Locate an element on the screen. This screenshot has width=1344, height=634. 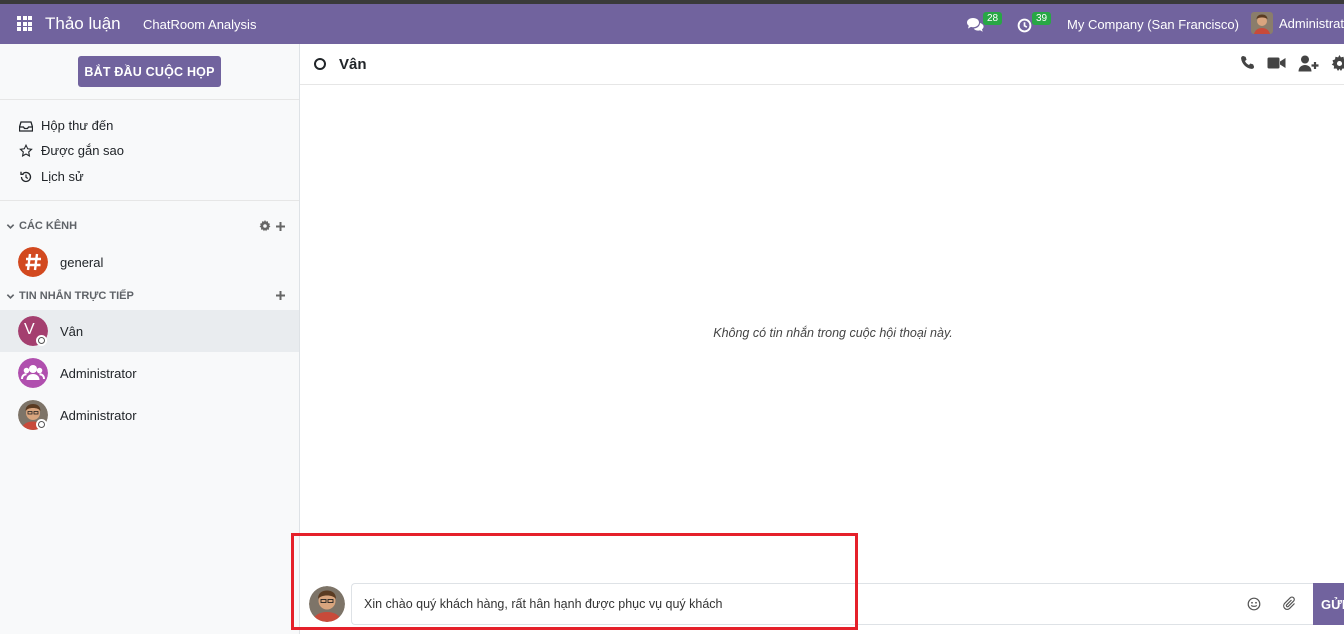
mailbox-label: Lịch sử is located at coordinates (62, 176).